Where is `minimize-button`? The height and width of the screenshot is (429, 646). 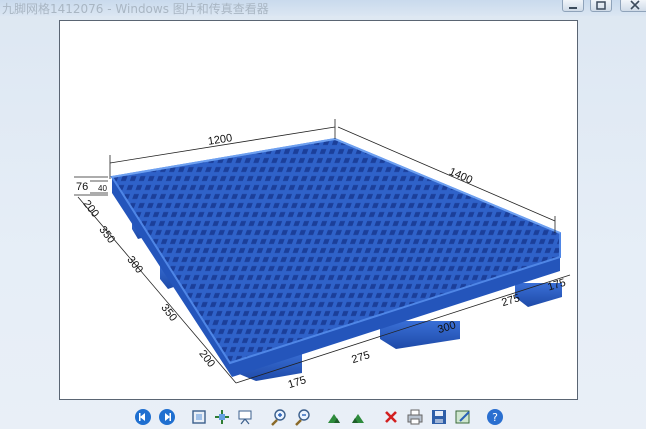 minimize-button is located at coordinates (573, 6).